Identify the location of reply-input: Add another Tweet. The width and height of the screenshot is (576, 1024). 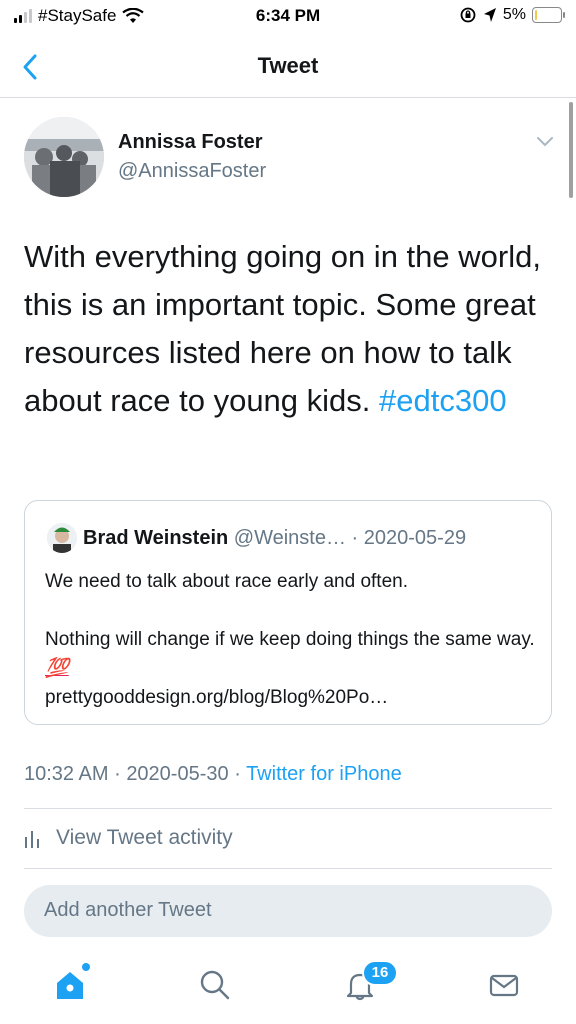
(288, 911).